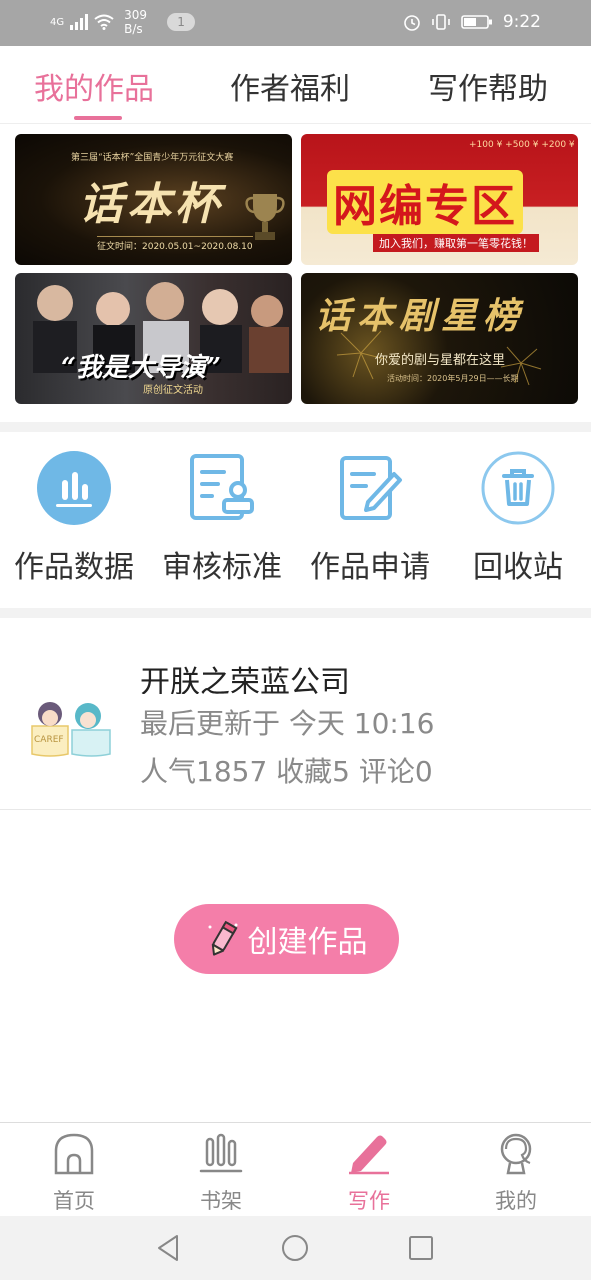 The image size is (591, 1280). I want to click on banner-editor-zone: +100 ¥ +500 ¥ +200 ¥ 网编专区 加入我们，赚取第一笔零花钱！, so click(439, 199).